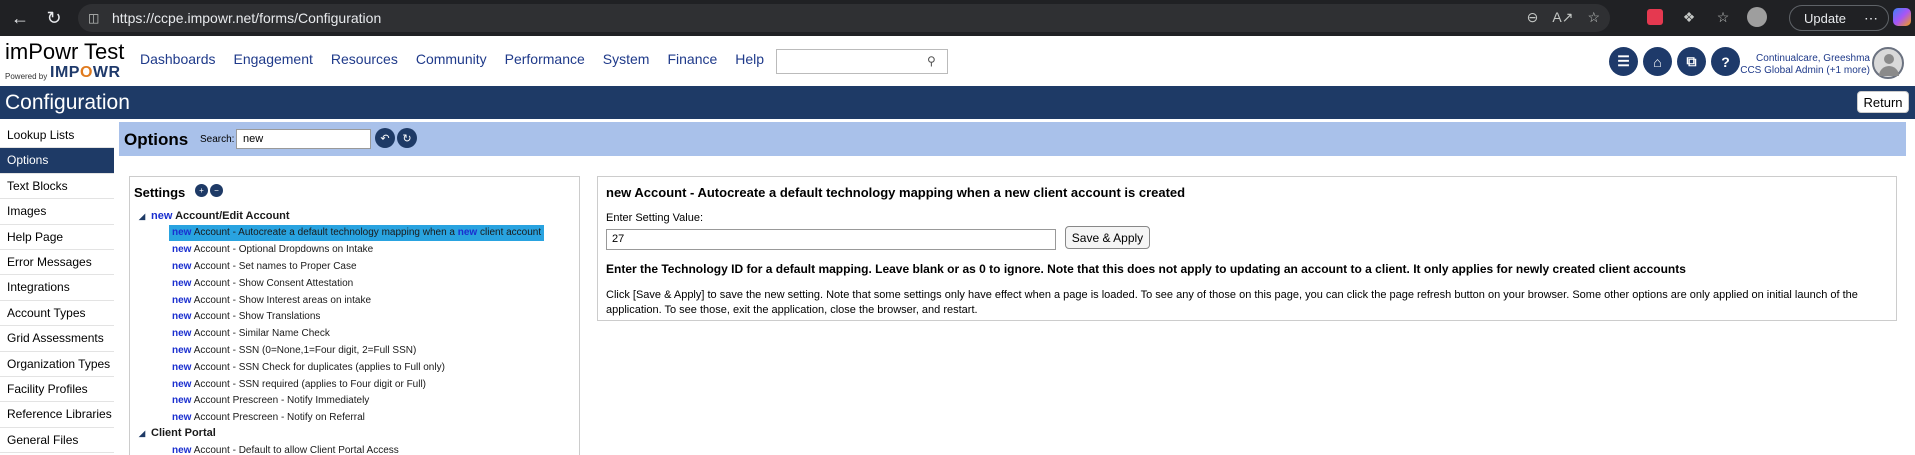  I want to click on expand-all-icon: +, so click(201, 190).